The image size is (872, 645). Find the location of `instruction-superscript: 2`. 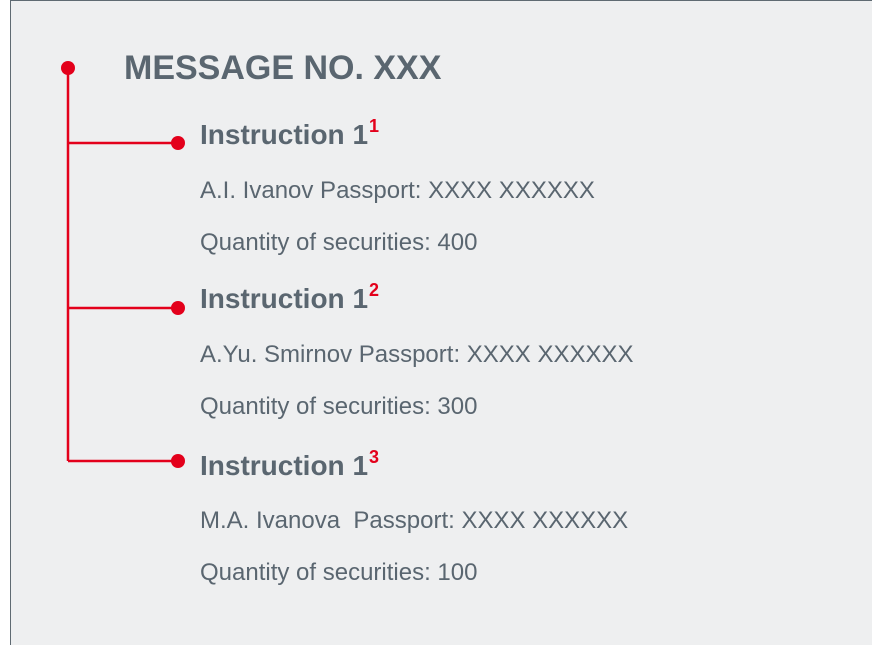

instruction-superscript: 2 is located at coordinates (374, 289).